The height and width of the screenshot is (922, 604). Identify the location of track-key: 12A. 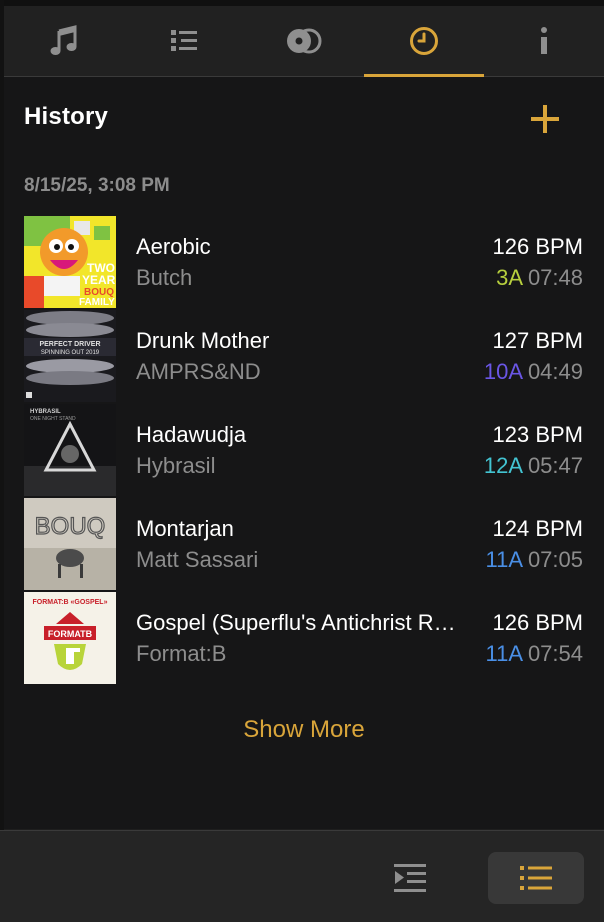
(502, 465).